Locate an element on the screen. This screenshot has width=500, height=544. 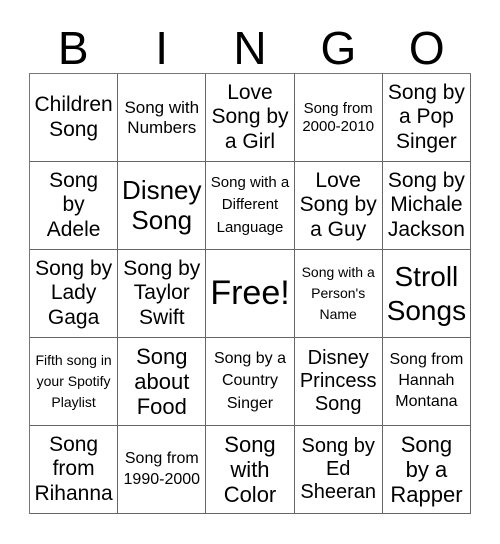
cell-text: Song by Michale Jackson is located at coordinates (426, 205).